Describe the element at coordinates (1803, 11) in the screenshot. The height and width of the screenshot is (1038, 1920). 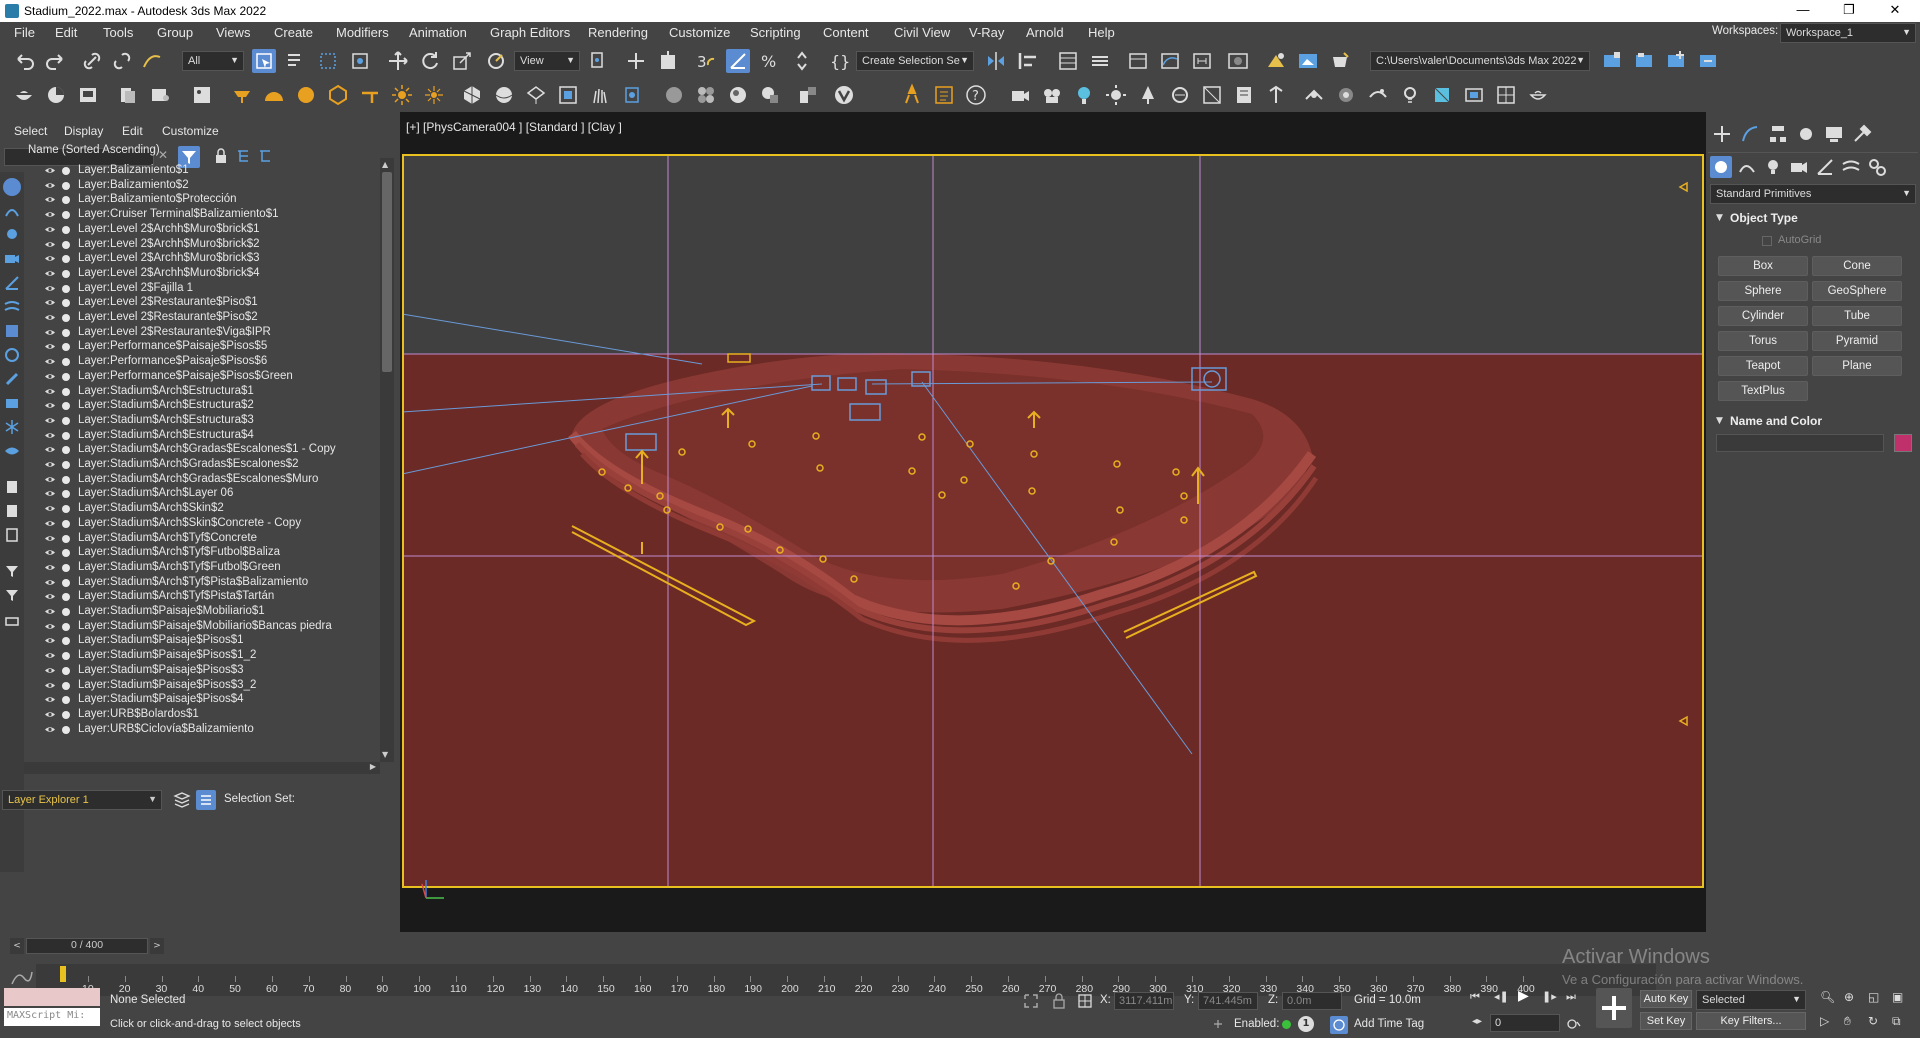
I see `minimize-button: —` at that location.